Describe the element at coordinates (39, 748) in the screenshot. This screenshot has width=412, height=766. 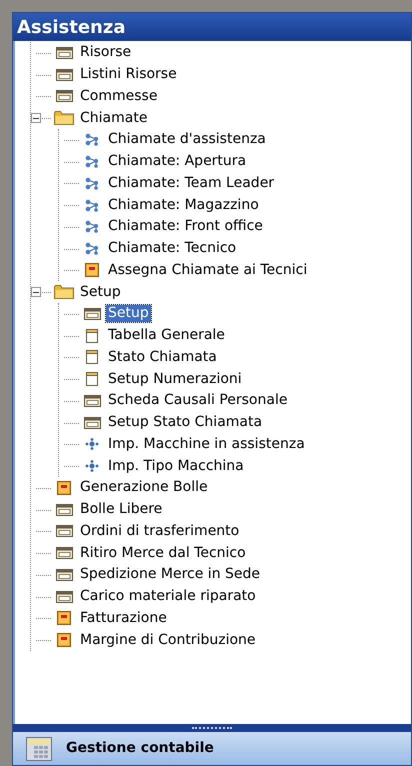
I see `calculator-icon` at that location.